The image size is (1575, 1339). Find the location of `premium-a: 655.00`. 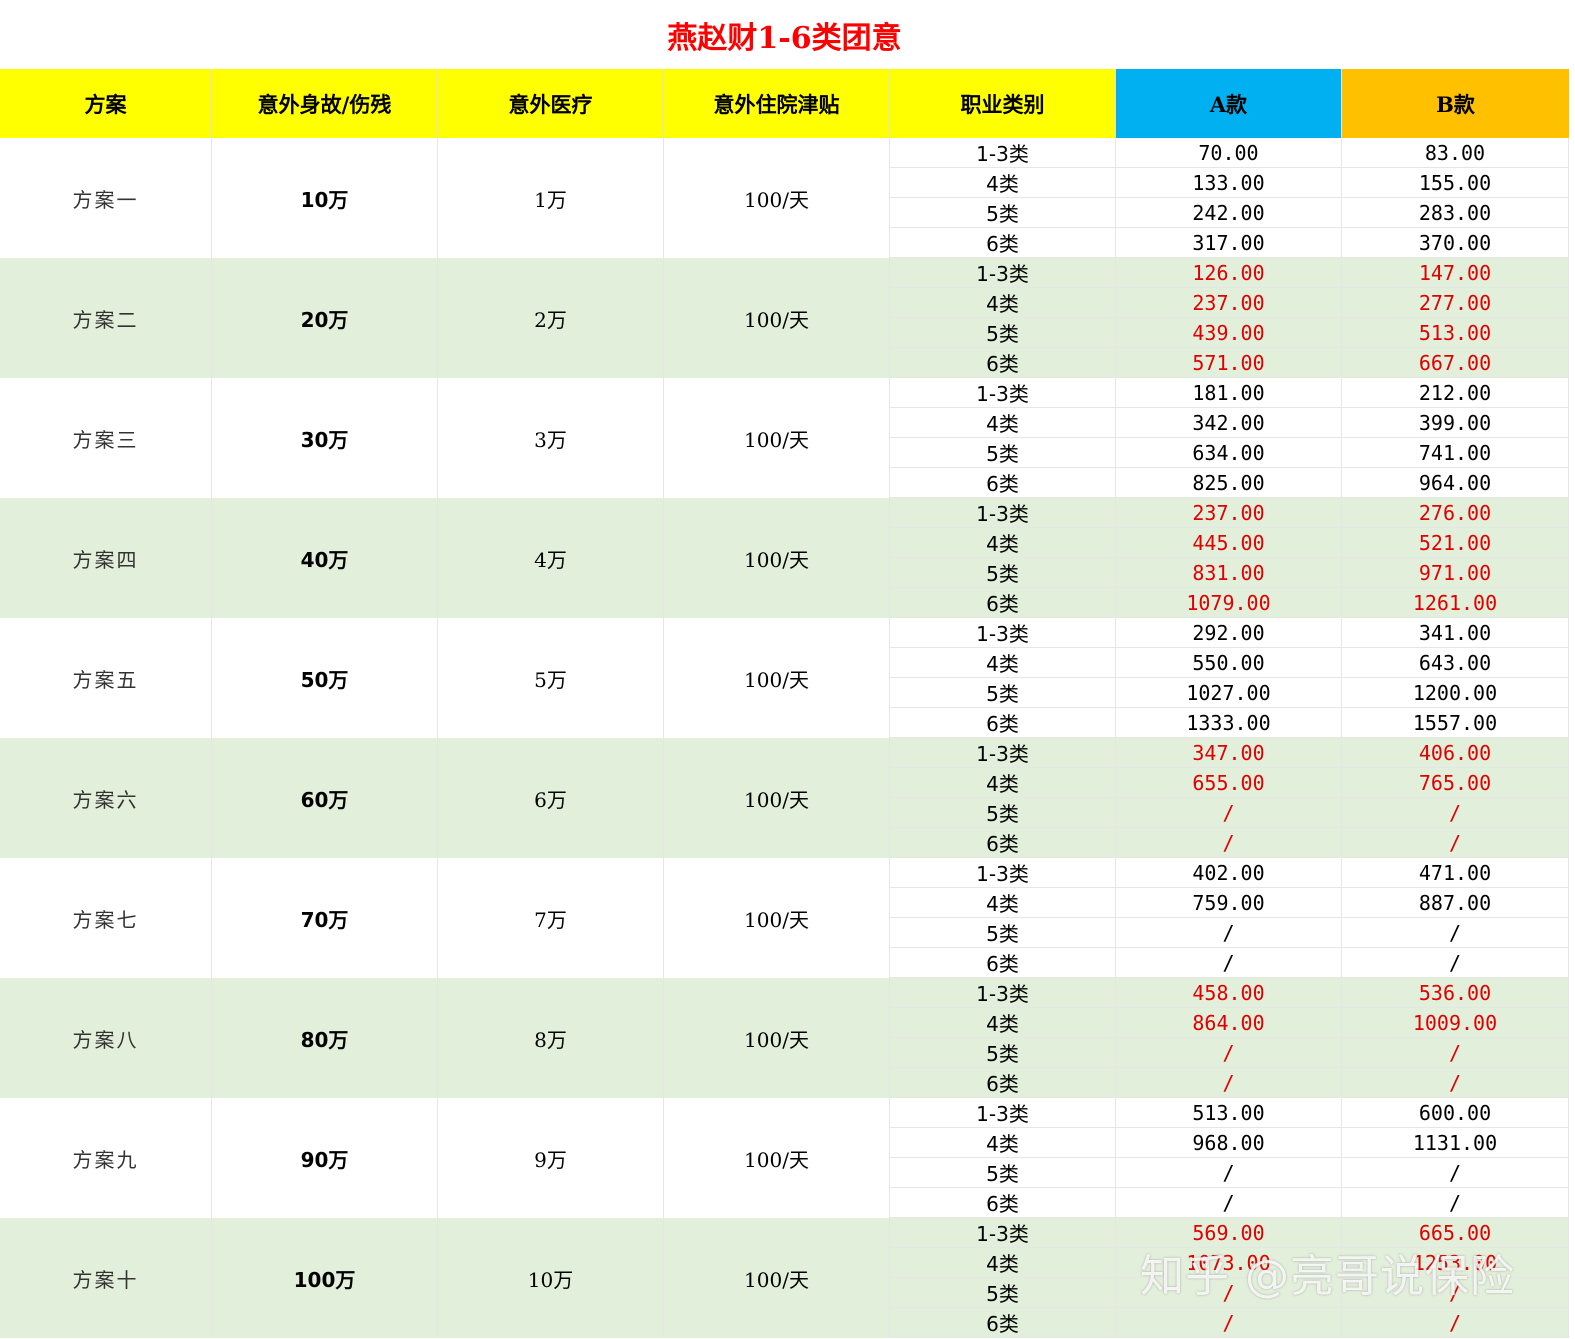

premium-a: 655.00 is located at coordinates (1229, 783).